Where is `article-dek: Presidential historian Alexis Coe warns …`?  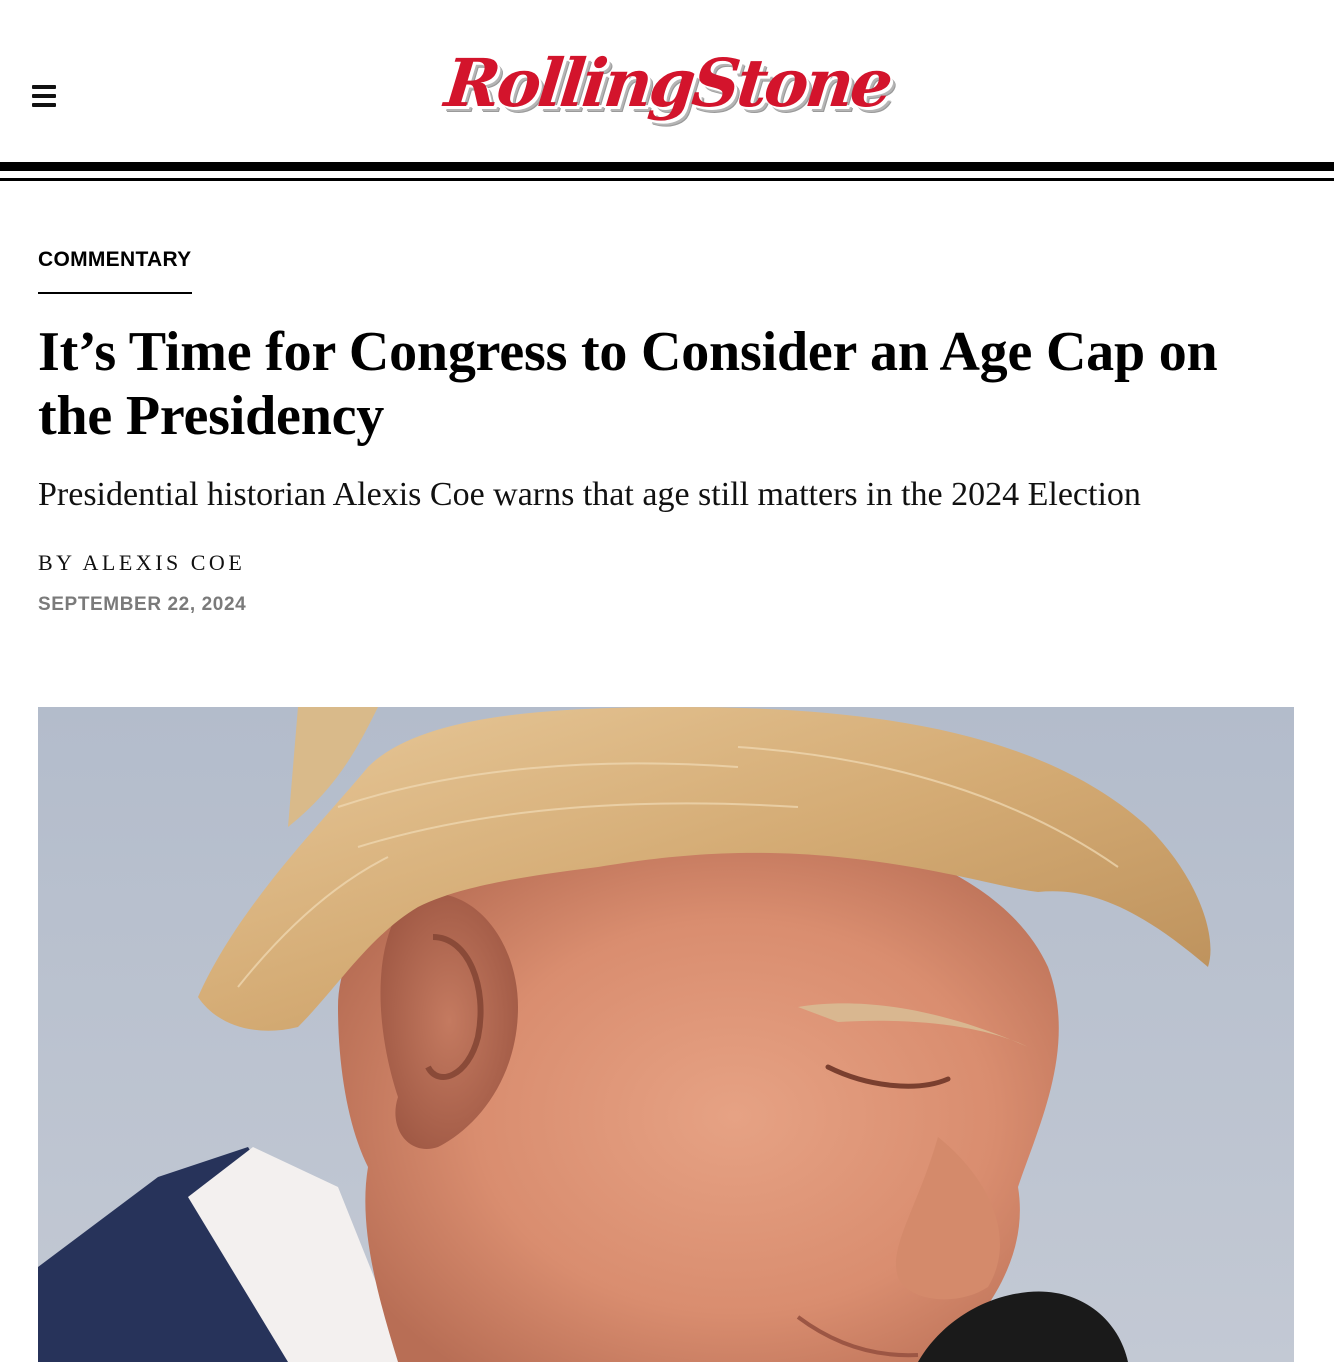
article-dek: Presidential historian Alexis Coe warns … is located at coordinates (589, 494).